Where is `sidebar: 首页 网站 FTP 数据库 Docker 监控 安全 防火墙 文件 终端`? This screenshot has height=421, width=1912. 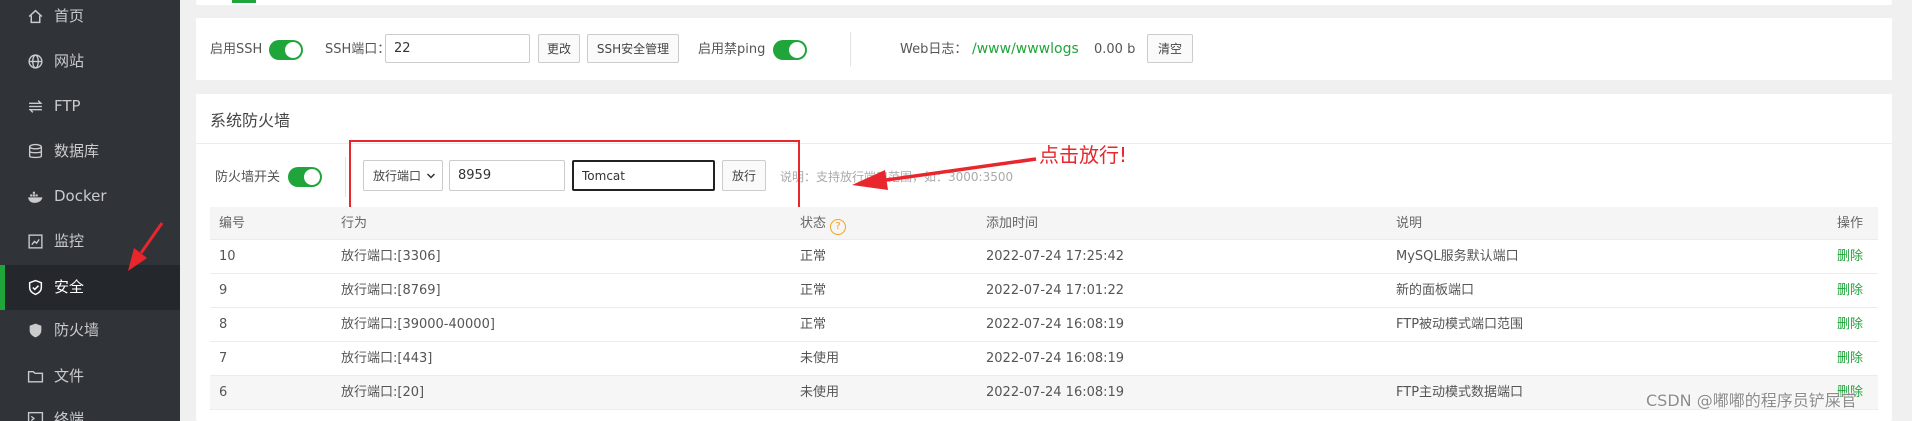 sidebar: 首页 网站 FTP 数据库 Docker 监控 安全 防火墙 文件 终端 is located at coordinates (90, 210).